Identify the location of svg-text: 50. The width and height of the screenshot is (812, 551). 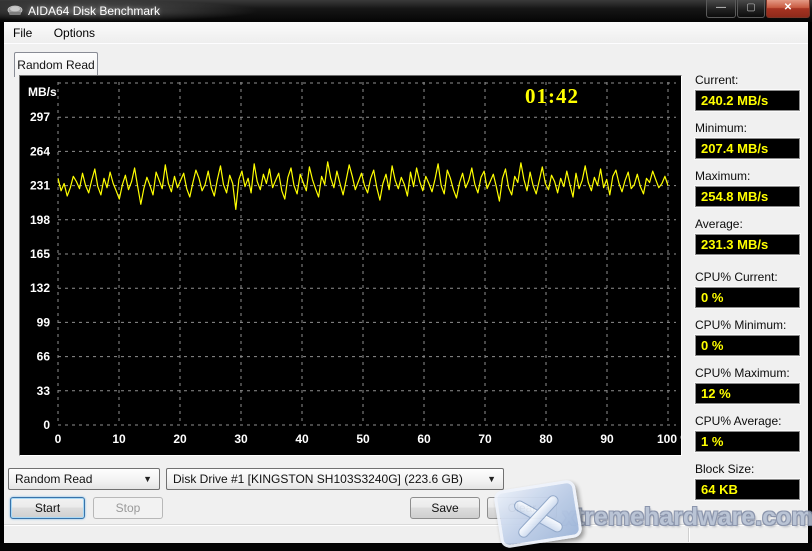
(363, 439).